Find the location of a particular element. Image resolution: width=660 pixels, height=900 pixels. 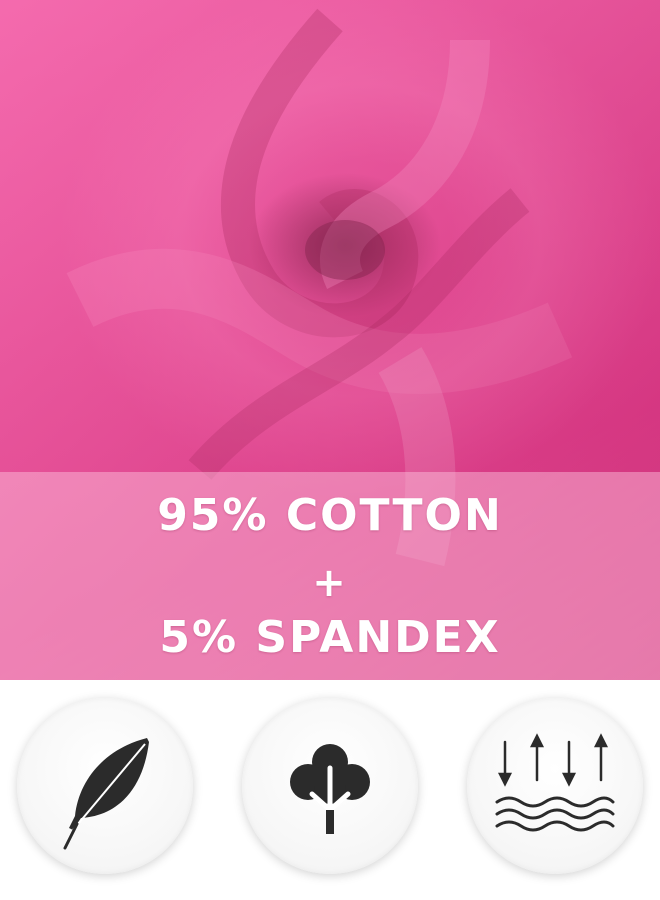

cotton-badge is located at coordinates (330, 786).